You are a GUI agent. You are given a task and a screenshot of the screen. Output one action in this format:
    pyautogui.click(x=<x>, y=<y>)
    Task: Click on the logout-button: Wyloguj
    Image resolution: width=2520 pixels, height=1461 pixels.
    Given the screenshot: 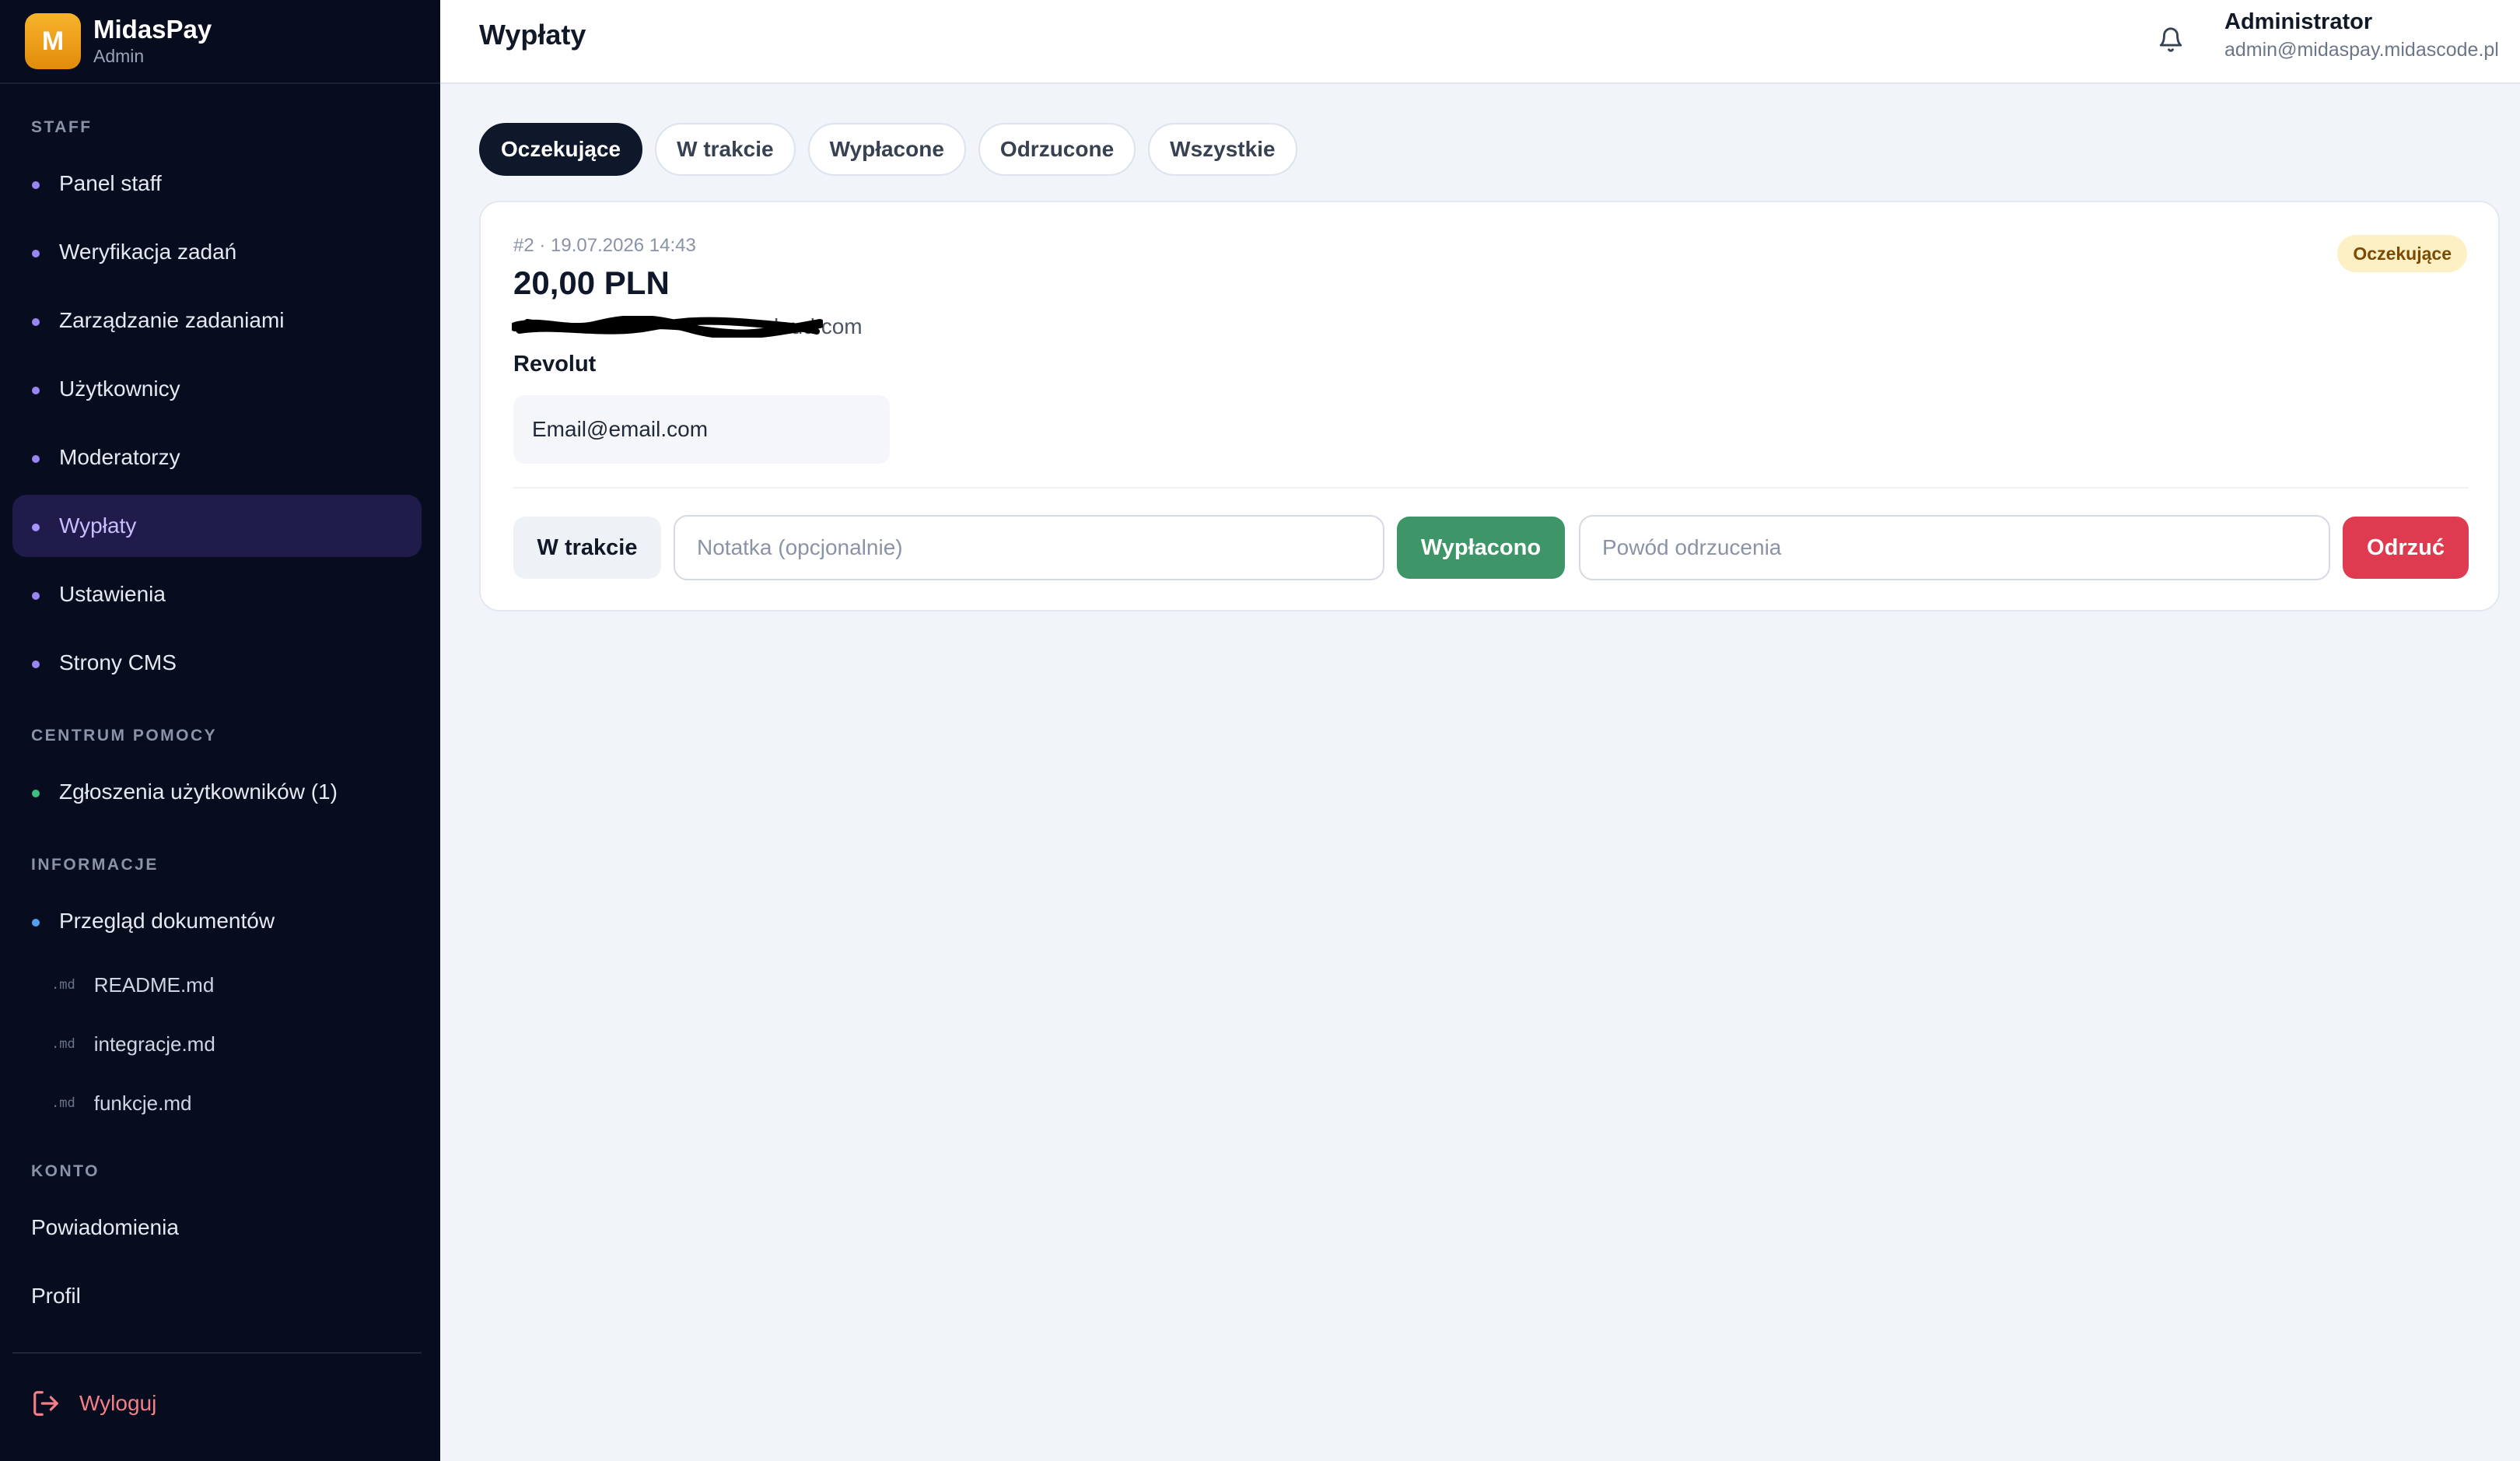 What is the action you would take?
    pyautogui.click(x=94, y=1403)
    